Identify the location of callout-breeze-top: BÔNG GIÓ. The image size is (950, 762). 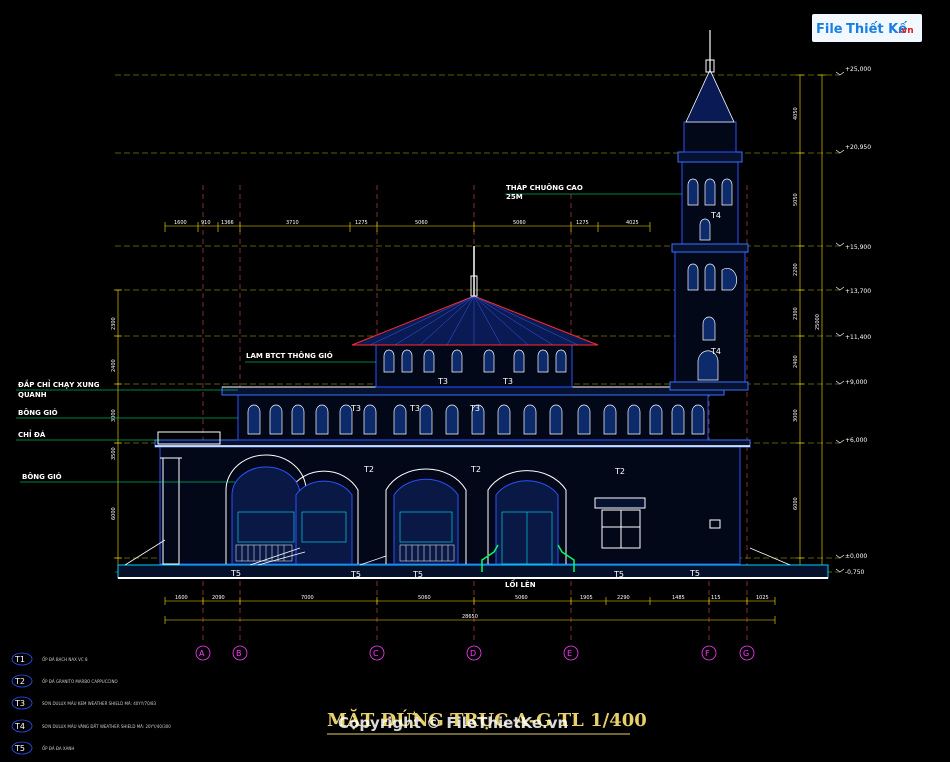
(38, 412).